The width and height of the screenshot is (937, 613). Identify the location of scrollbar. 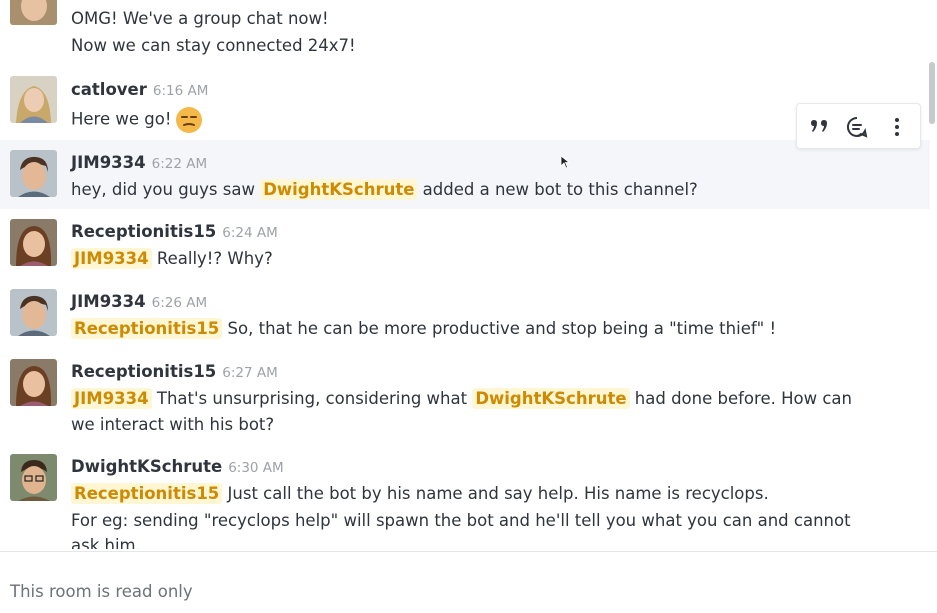
(932, 93).